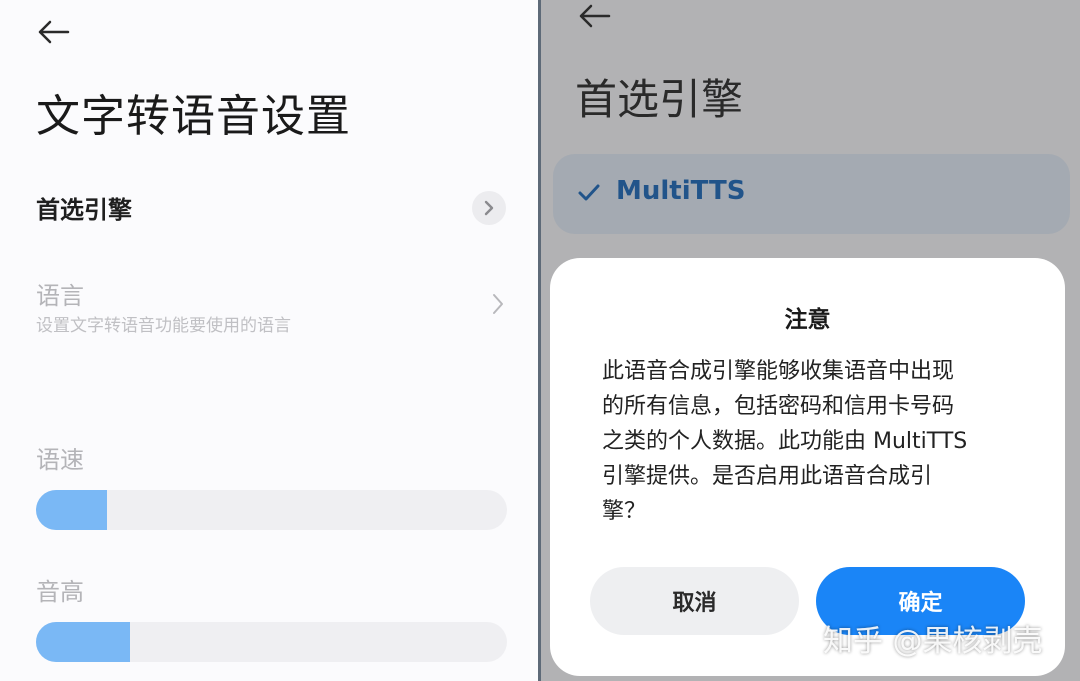  I want to click on cancel-button: 取消, so click(694, 601).